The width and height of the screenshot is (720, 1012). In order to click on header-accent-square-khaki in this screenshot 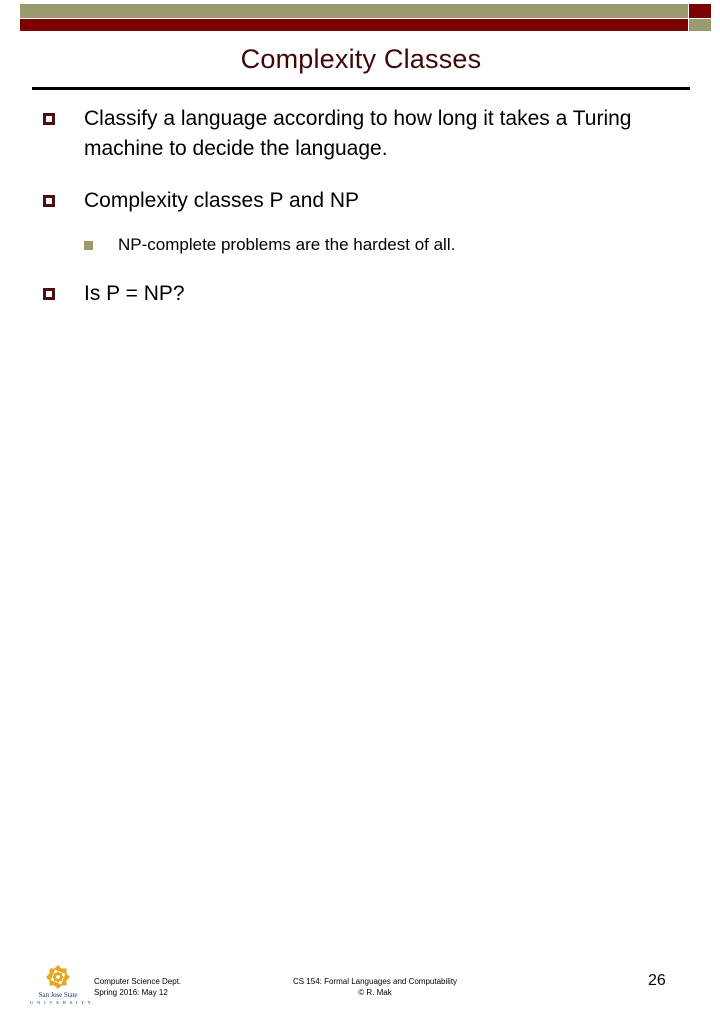, I will do `click(700, 25)`.